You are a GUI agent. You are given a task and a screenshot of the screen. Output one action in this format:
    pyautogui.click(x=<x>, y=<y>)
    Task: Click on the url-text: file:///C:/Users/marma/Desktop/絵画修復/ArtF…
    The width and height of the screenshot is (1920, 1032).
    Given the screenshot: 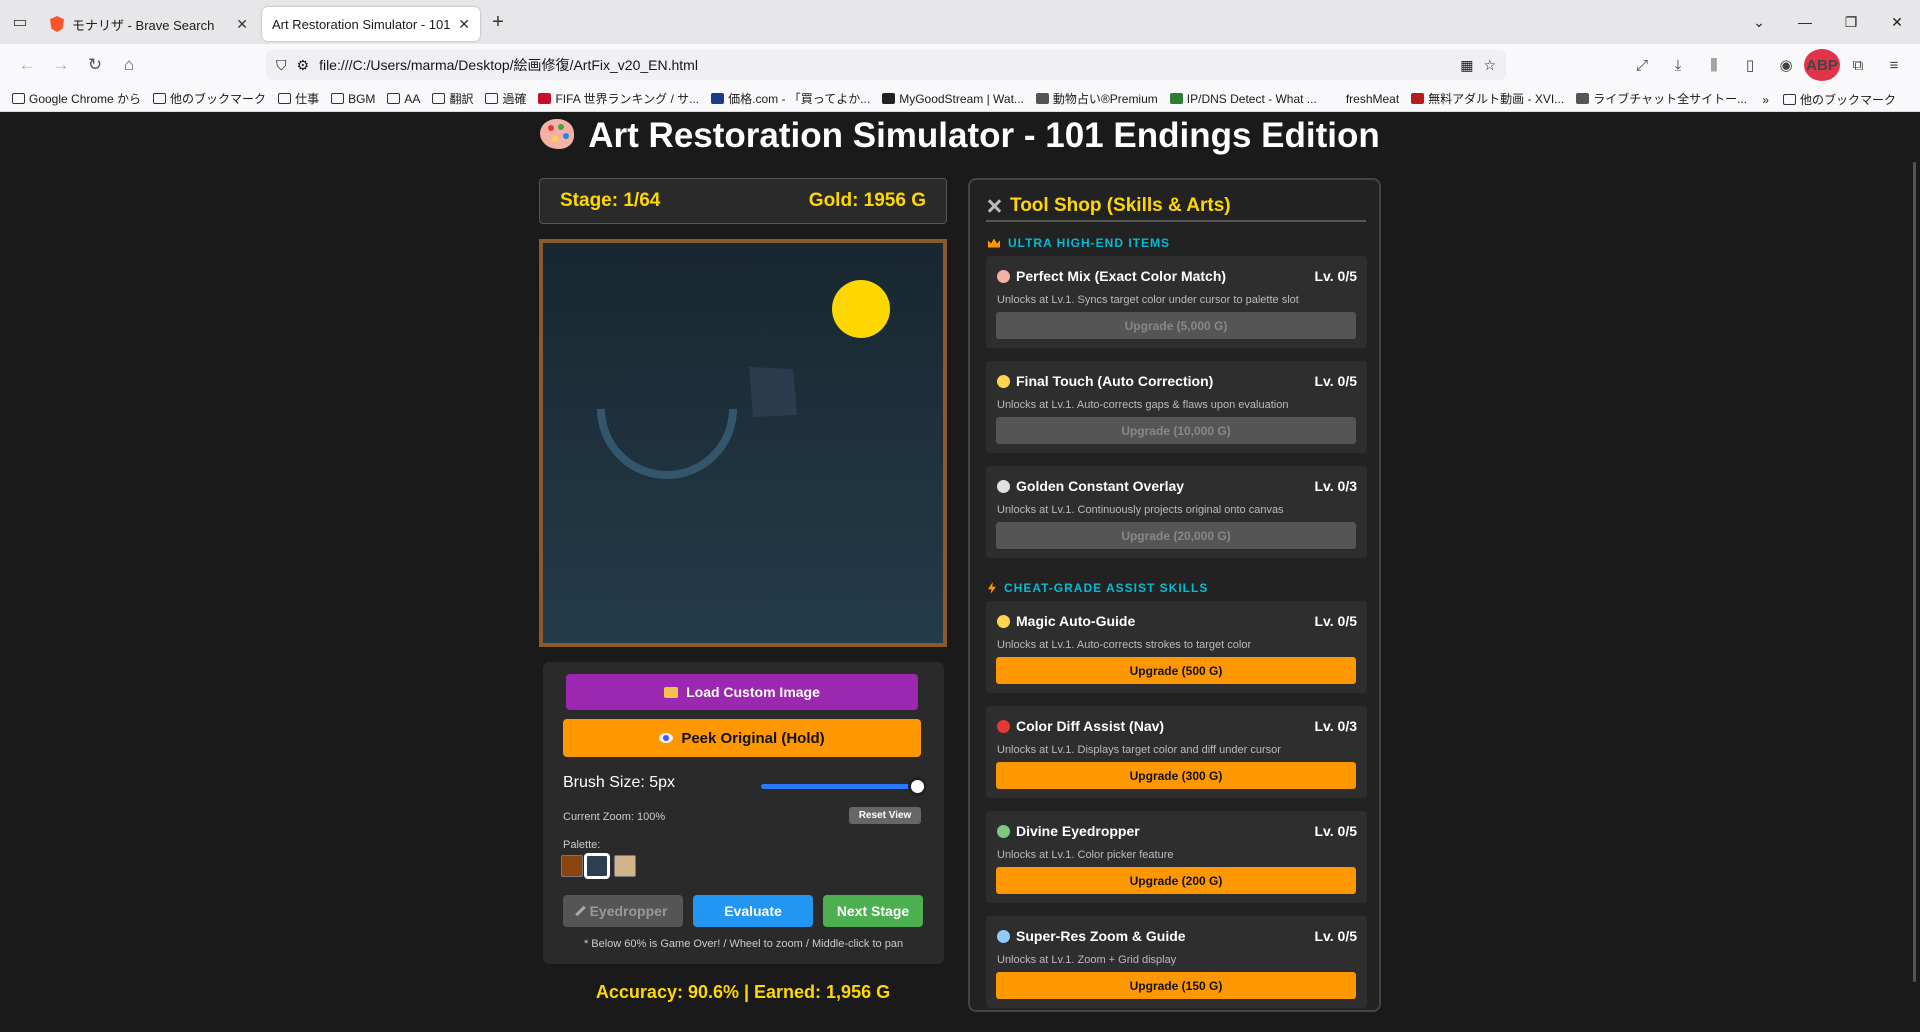 What is the action you would take?
    pyautogui.click(x=884, y=65)
    